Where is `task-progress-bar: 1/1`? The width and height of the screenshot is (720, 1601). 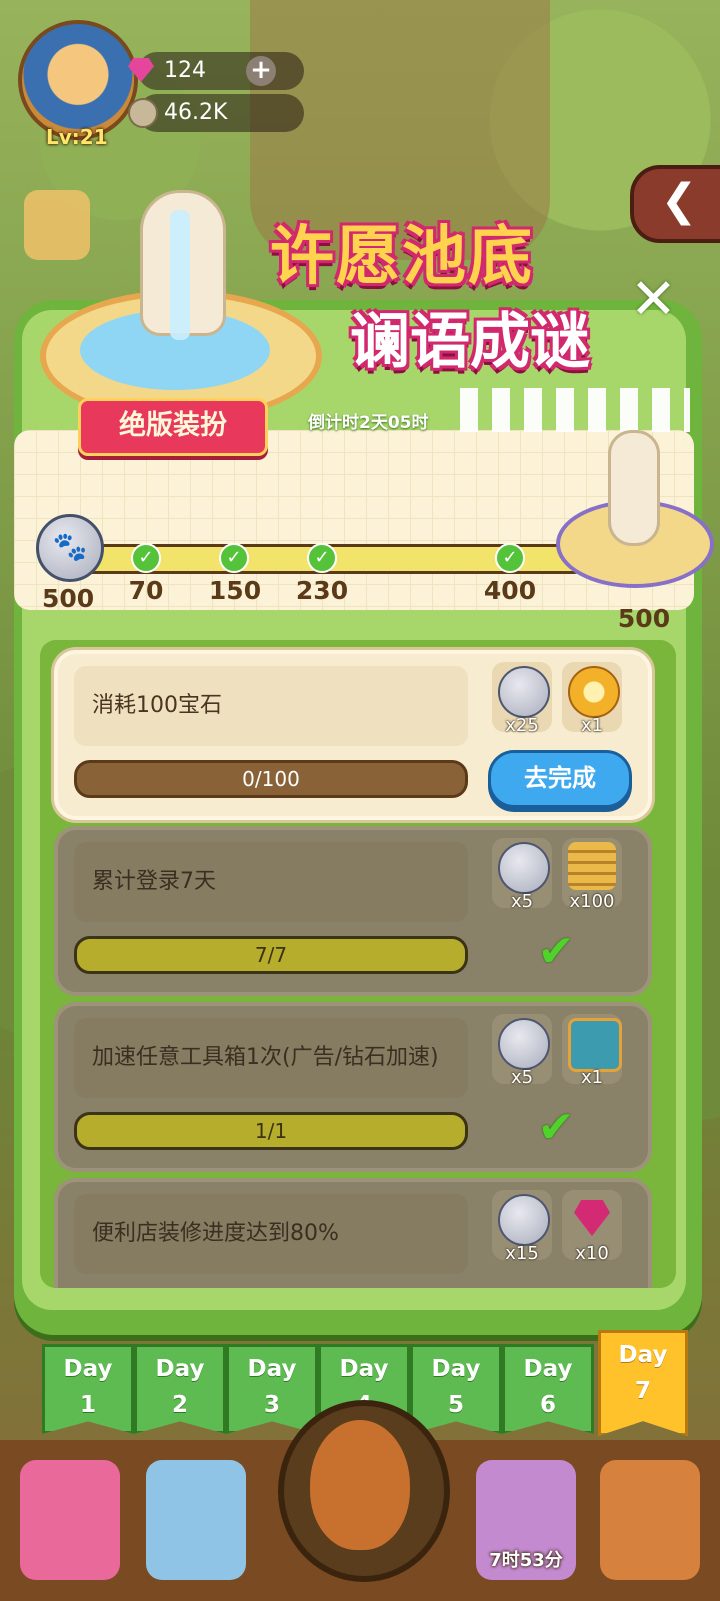 task-progress-bar: 1/1 is located at coordinates (271, 1131).